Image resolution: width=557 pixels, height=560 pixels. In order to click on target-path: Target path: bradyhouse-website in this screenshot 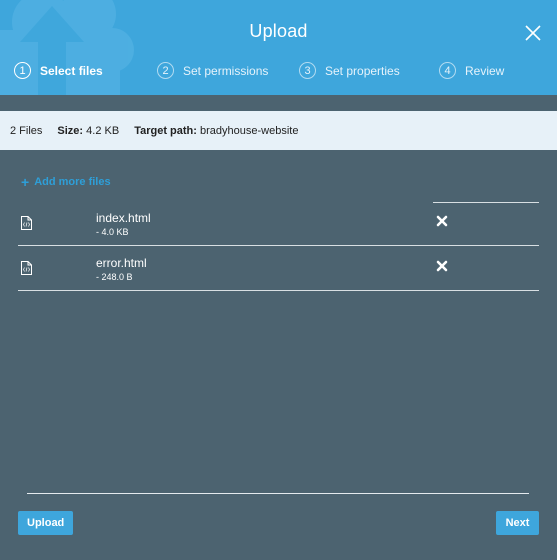, I will do `click(216, 131)`.